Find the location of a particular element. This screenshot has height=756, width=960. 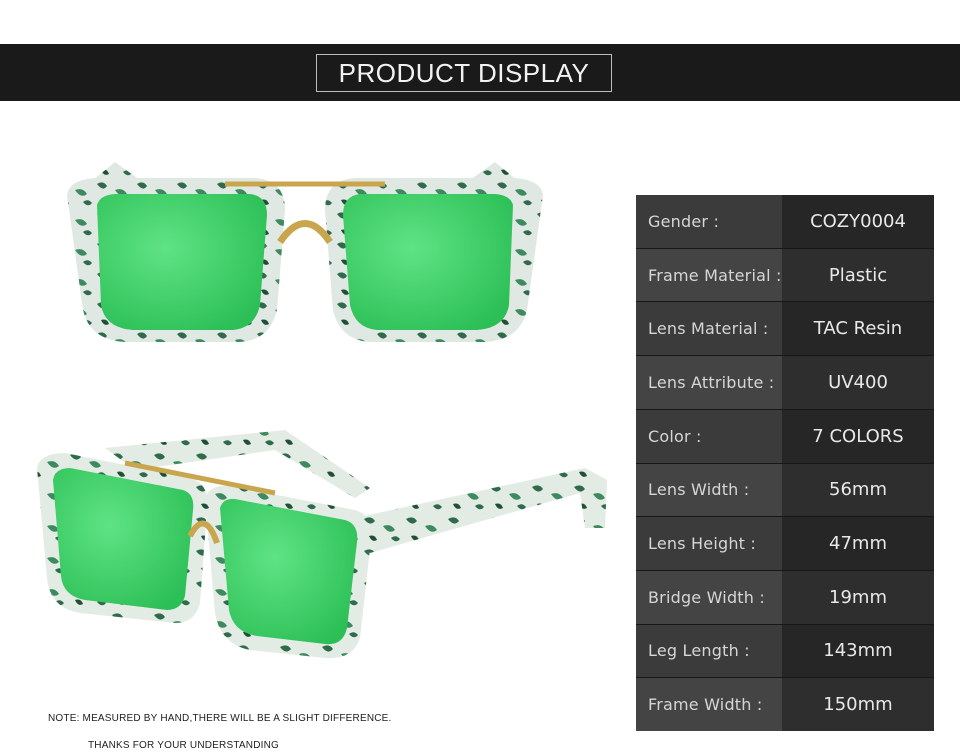

spec-value: 7 COLORS is located at coordinates (858, 436).